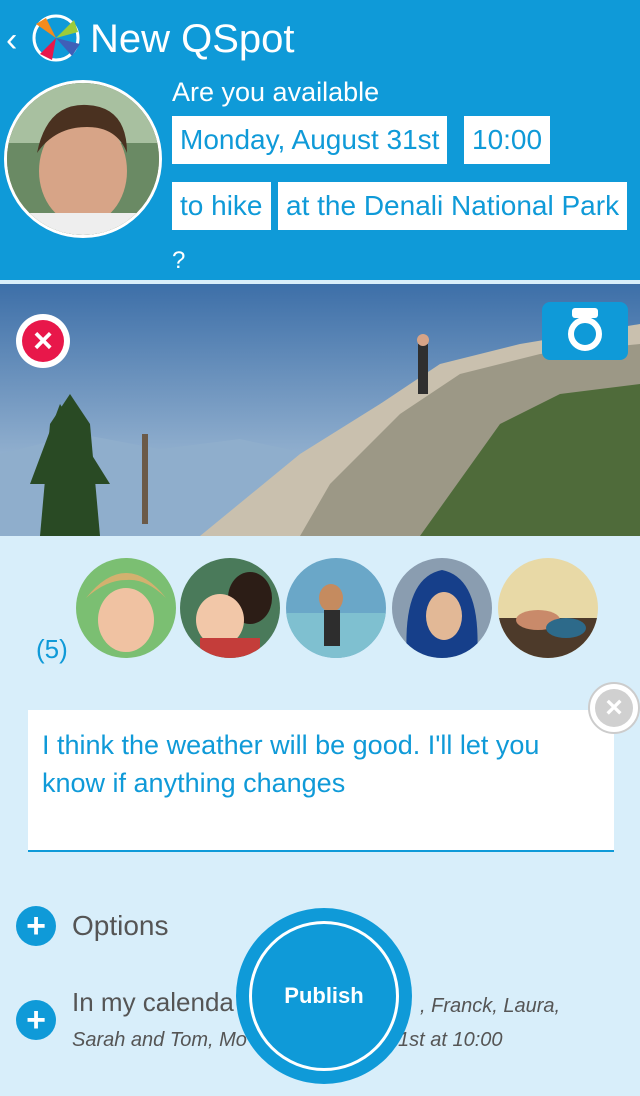  Describe the element at coordinates (56, 38) in the screenshot. I see `qspot-logo-icon` at that location.